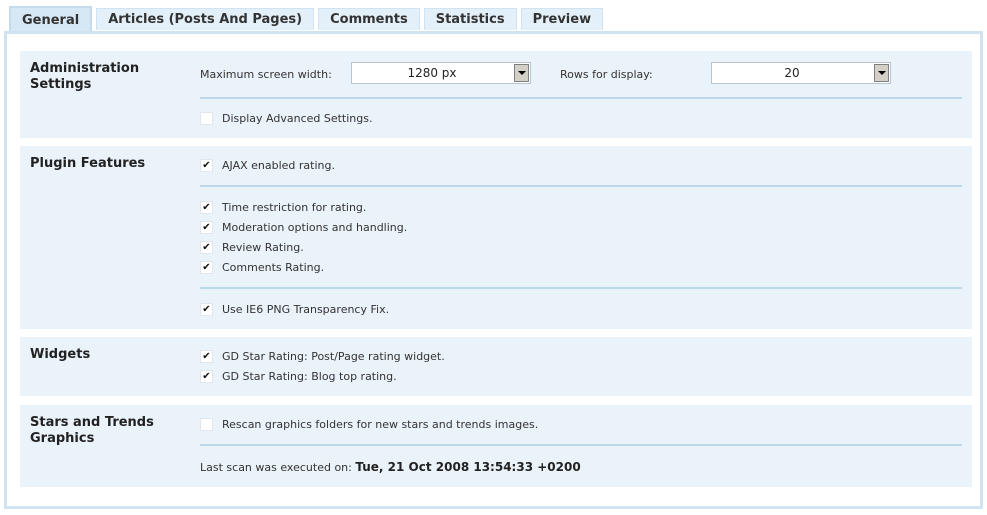  Describe the element at coordinates (432, 73) in the screenshot. I see `max-width-value: 1280 px` at that location.